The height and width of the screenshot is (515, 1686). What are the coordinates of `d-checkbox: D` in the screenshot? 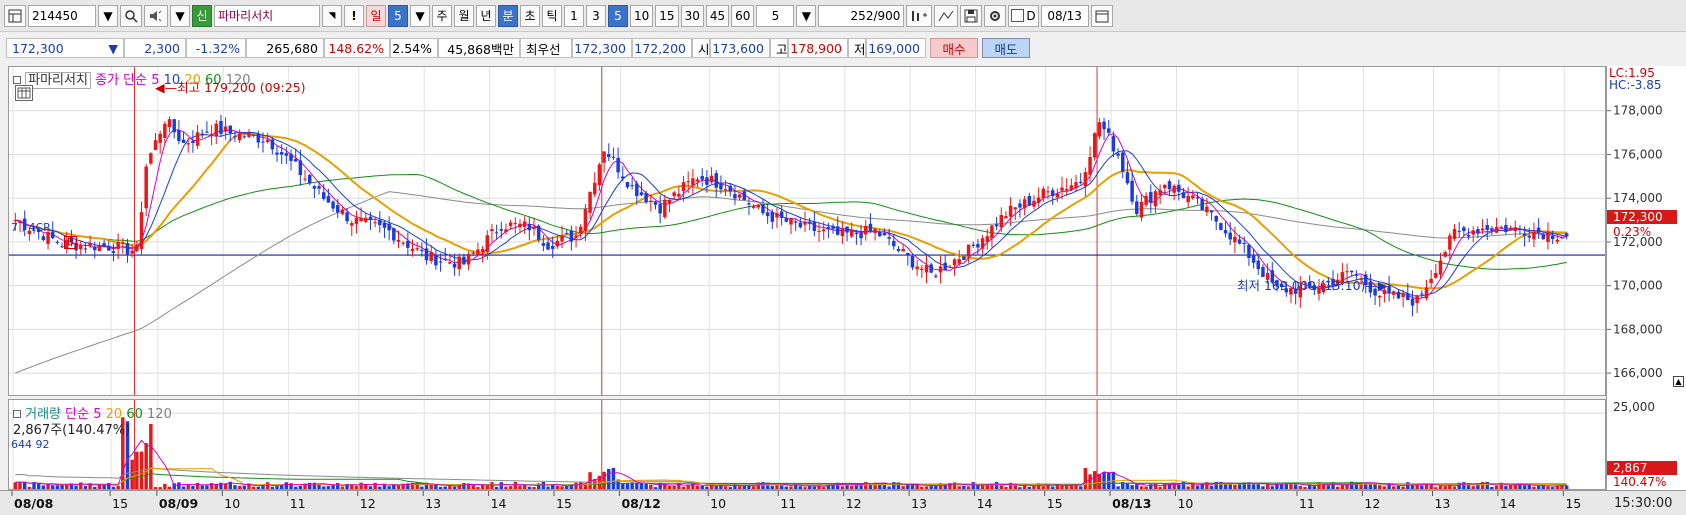 It's located at (1023, 15).